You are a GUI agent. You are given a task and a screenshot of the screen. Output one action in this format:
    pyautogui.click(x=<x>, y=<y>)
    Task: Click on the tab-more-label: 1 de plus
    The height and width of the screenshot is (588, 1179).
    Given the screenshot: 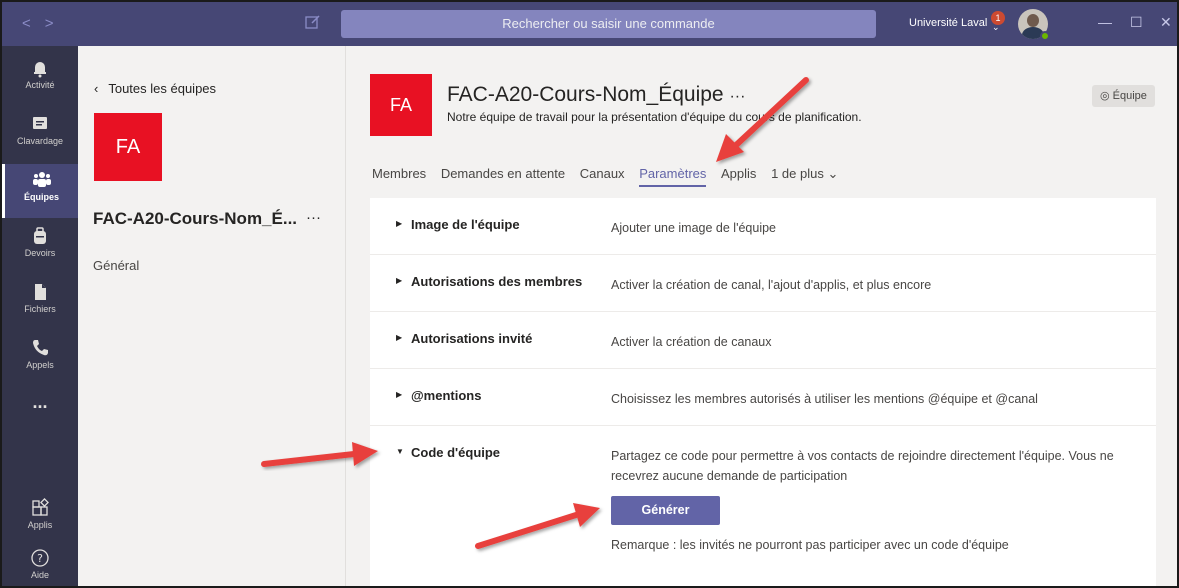 What is the action you would take?
    pyautogui.click(x=797, y=173)
    